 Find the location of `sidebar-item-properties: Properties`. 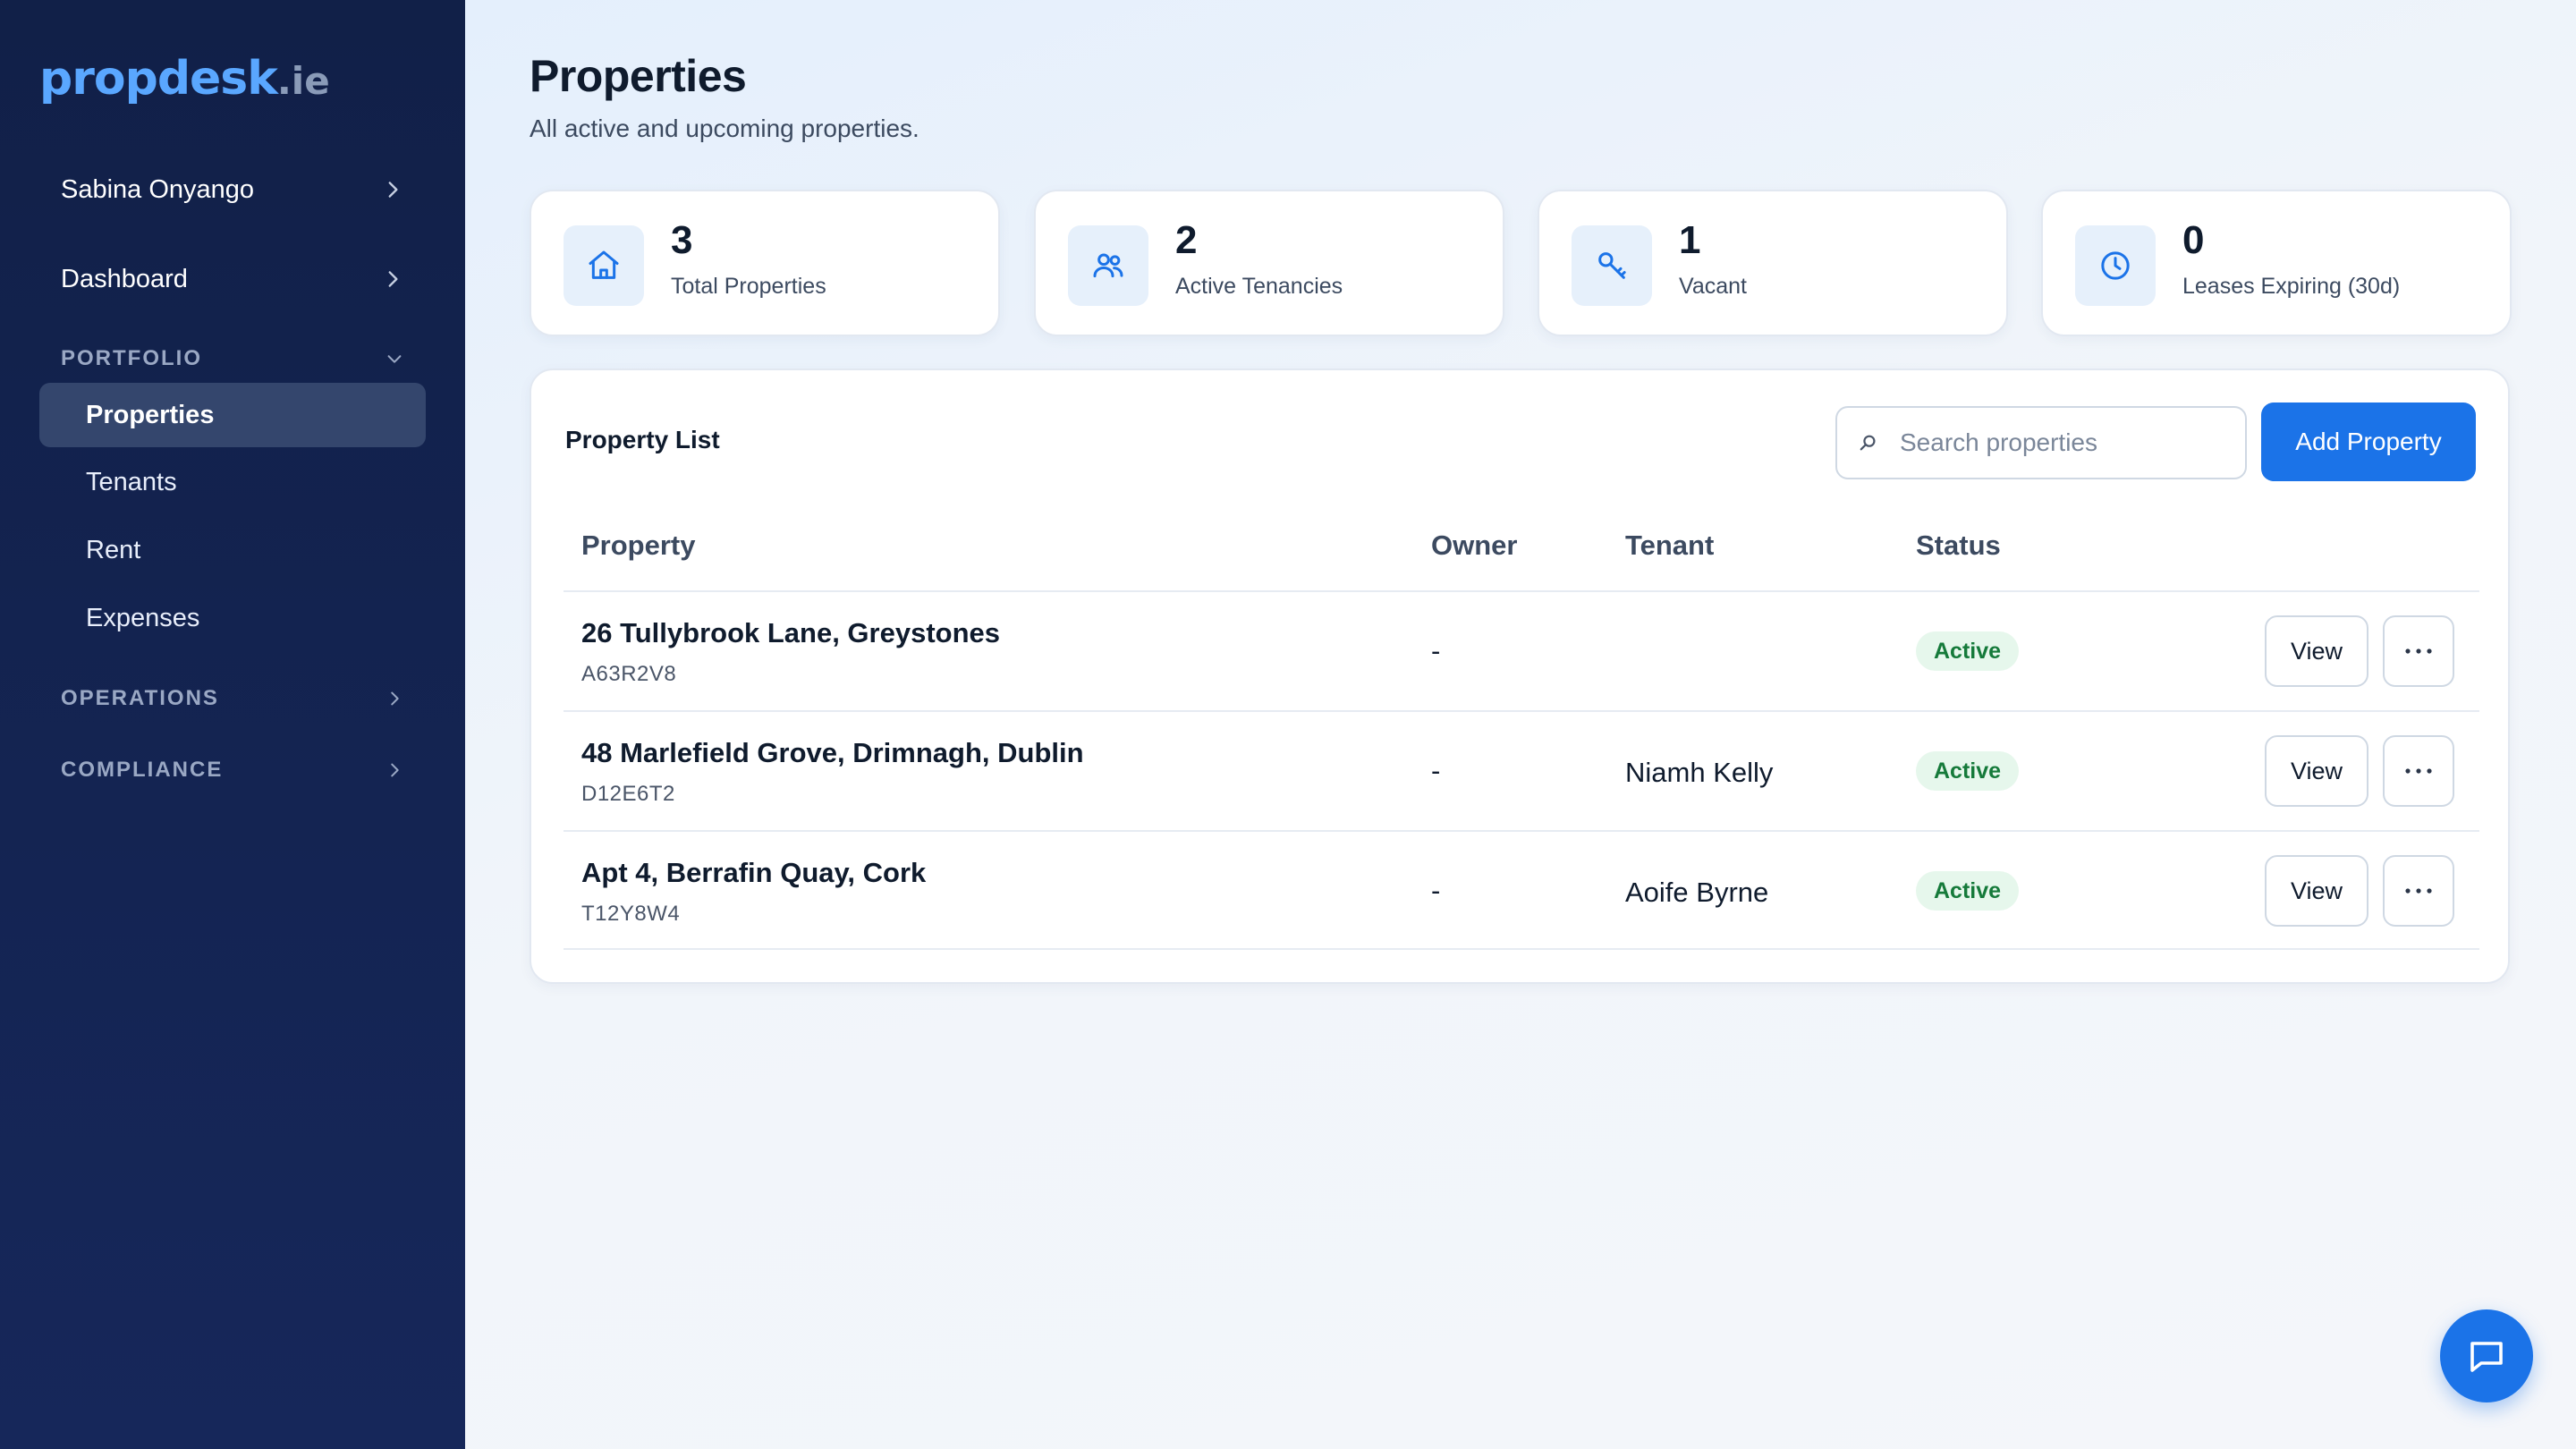

sidebar-item-properties: Properties is located at coordinates (232, 415).